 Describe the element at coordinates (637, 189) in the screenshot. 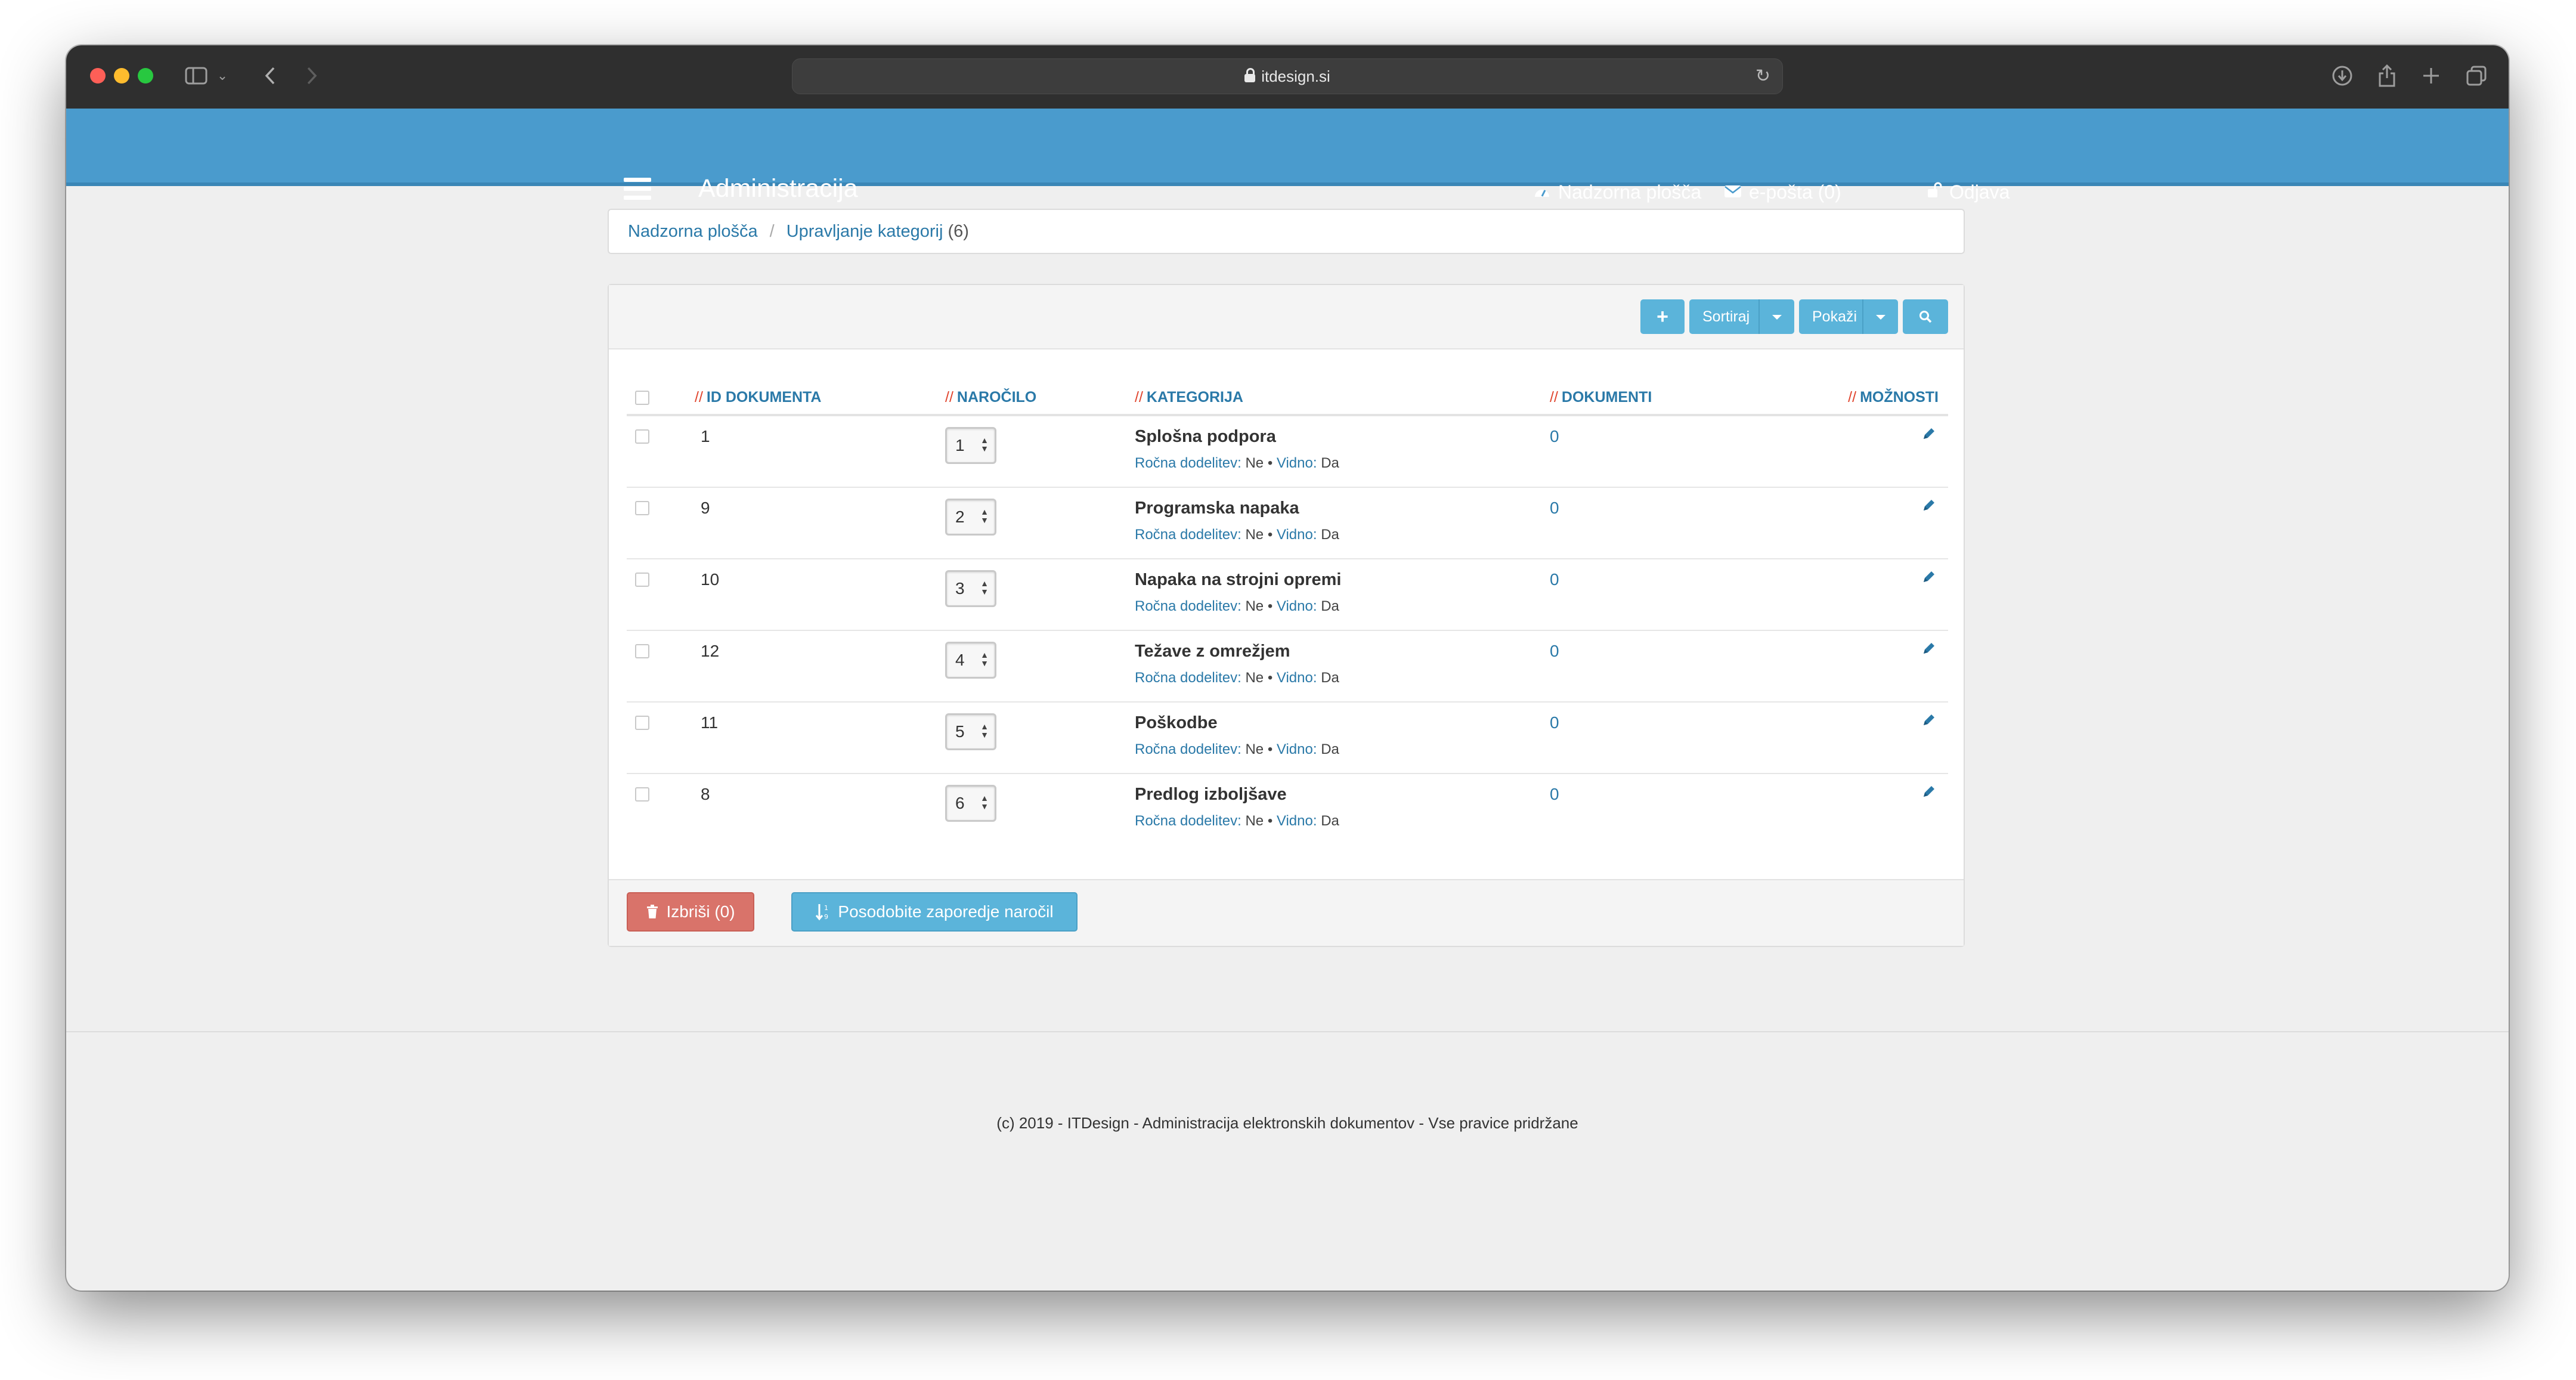

I see `menu-icon` at that location.